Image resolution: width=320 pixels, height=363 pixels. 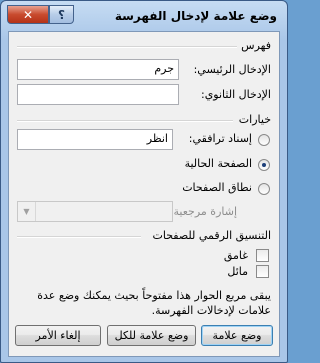 I want to click on bookmark-label: إشارة مرجعية:, so click(x=203, y=211).